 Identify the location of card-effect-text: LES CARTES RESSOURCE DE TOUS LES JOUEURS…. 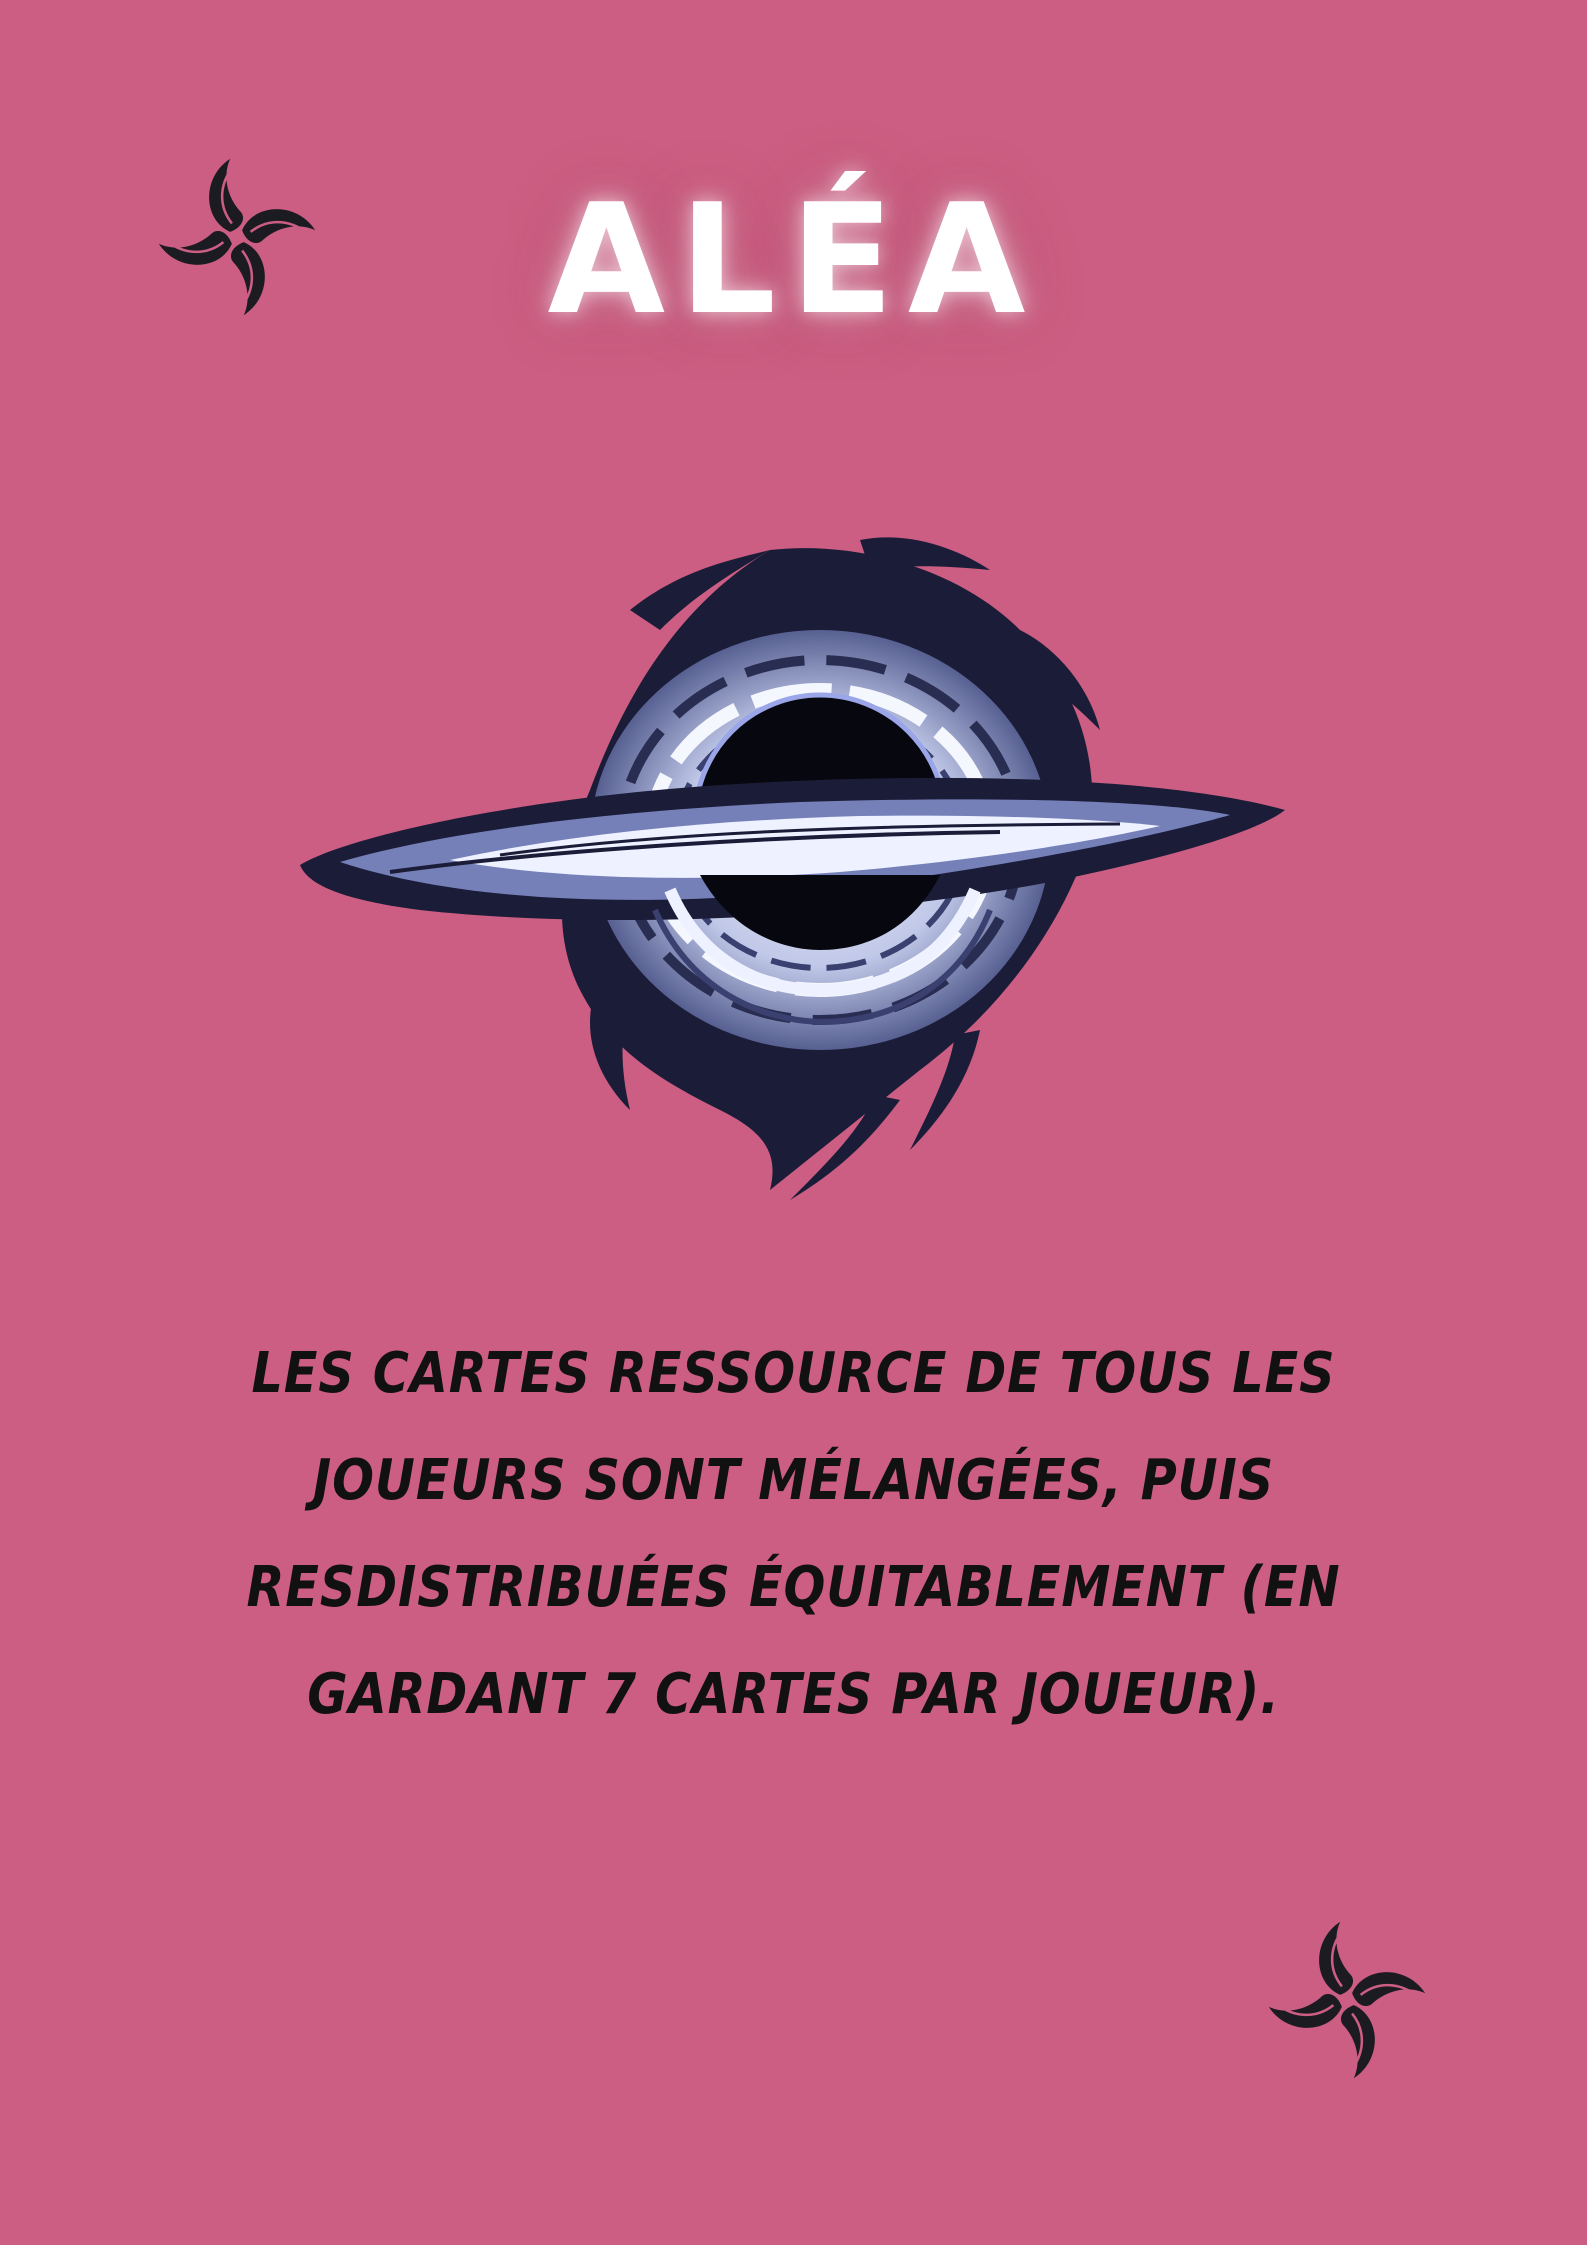
(793, 1534).